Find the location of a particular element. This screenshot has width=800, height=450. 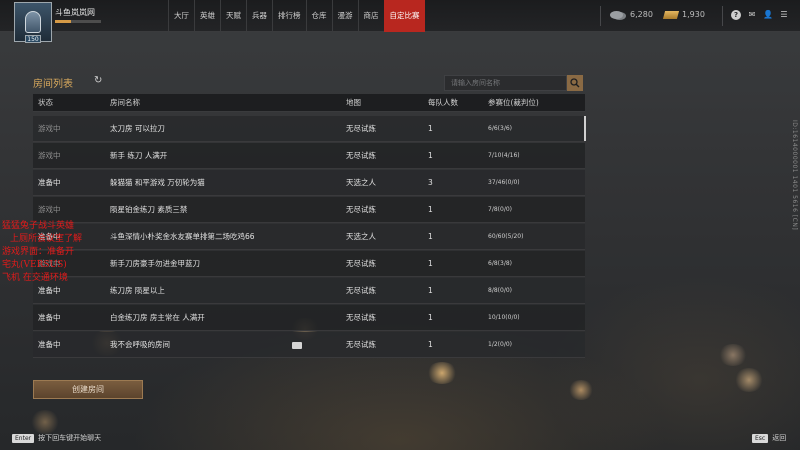

nav-item-talents: 天赋 is located at coordinates (233, 16).